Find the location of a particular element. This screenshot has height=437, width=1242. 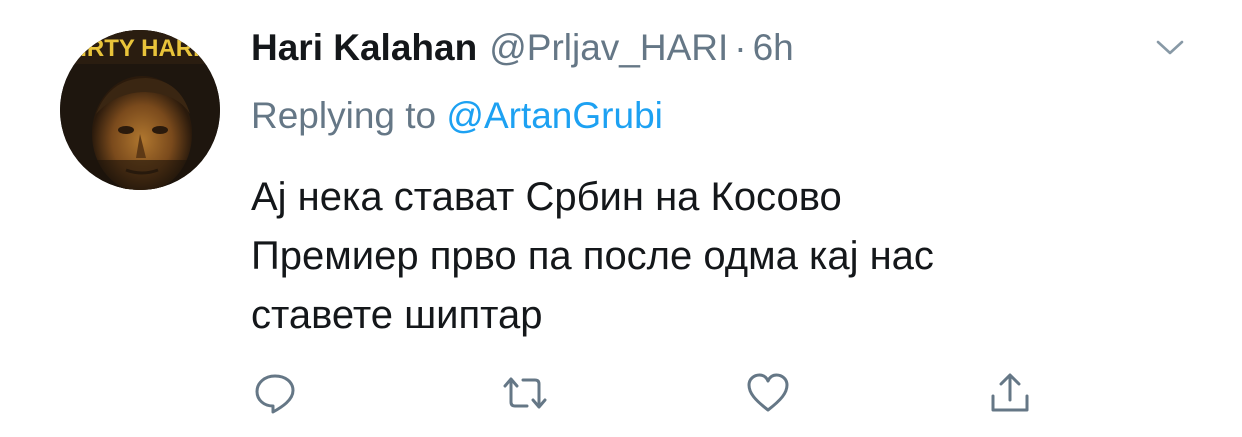

tweet-timestamp: 6h is located at coordinates (773, 48).